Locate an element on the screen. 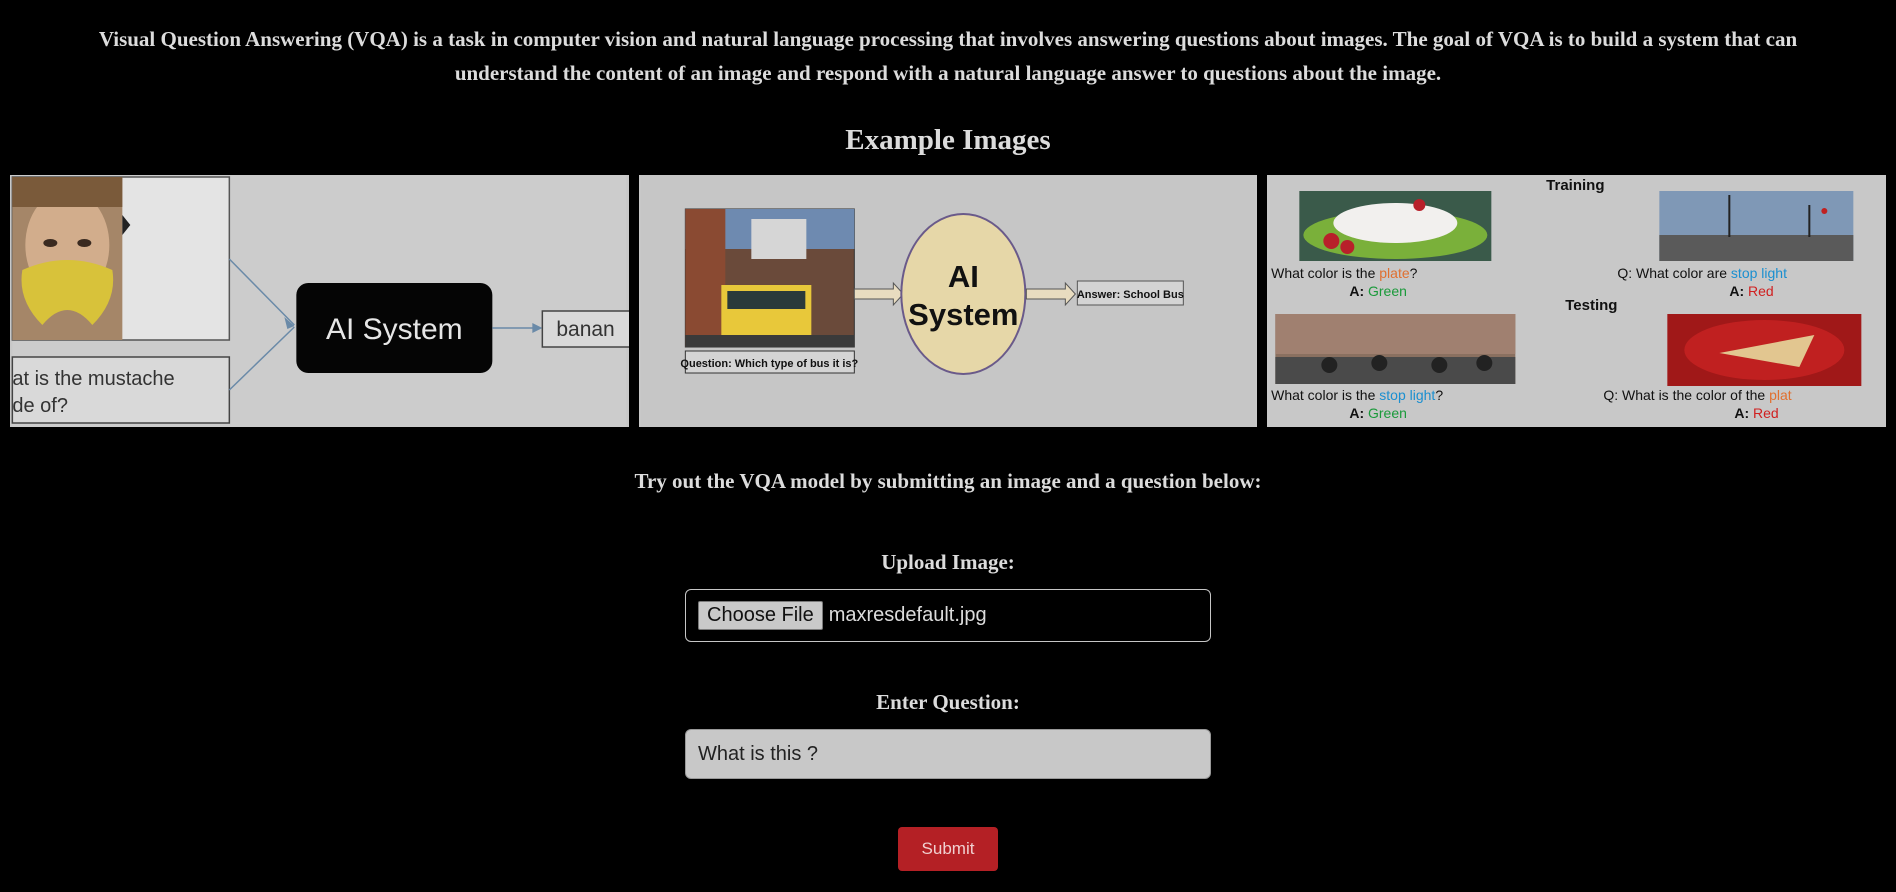 The width and height of the screenshot is (1896, 892). q2-caption: Q: What color are stop light is located at coordinates (1703, 273).